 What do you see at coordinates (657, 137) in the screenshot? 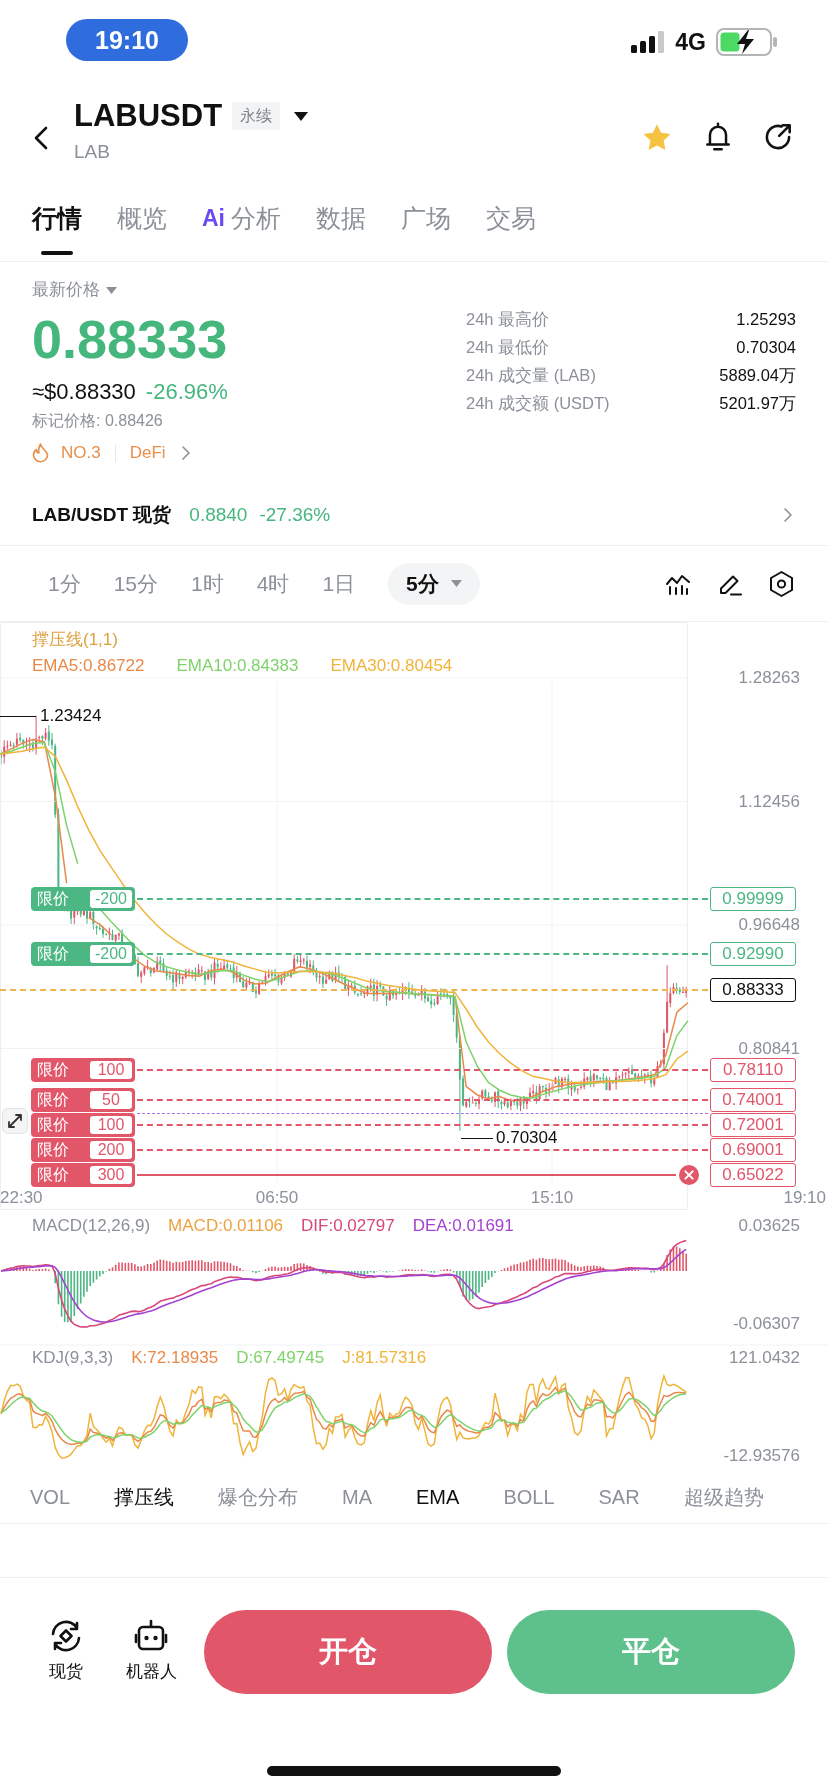
I see `star-icon` at bounding box center [657, 137].